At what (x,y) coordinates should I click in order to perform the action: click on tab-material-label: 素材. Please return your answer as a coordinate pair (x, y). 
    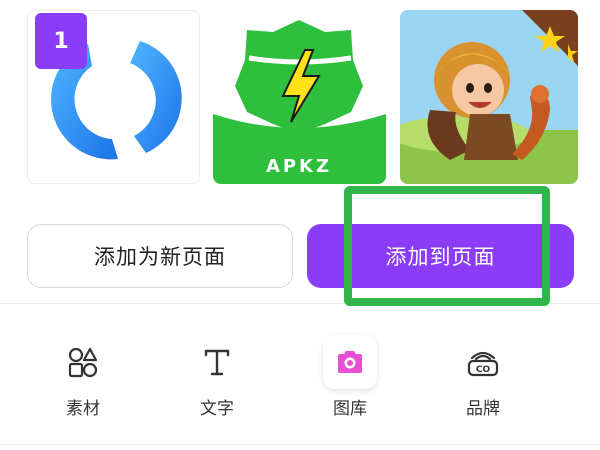
    Looking at the image, I should click on (83, 409).